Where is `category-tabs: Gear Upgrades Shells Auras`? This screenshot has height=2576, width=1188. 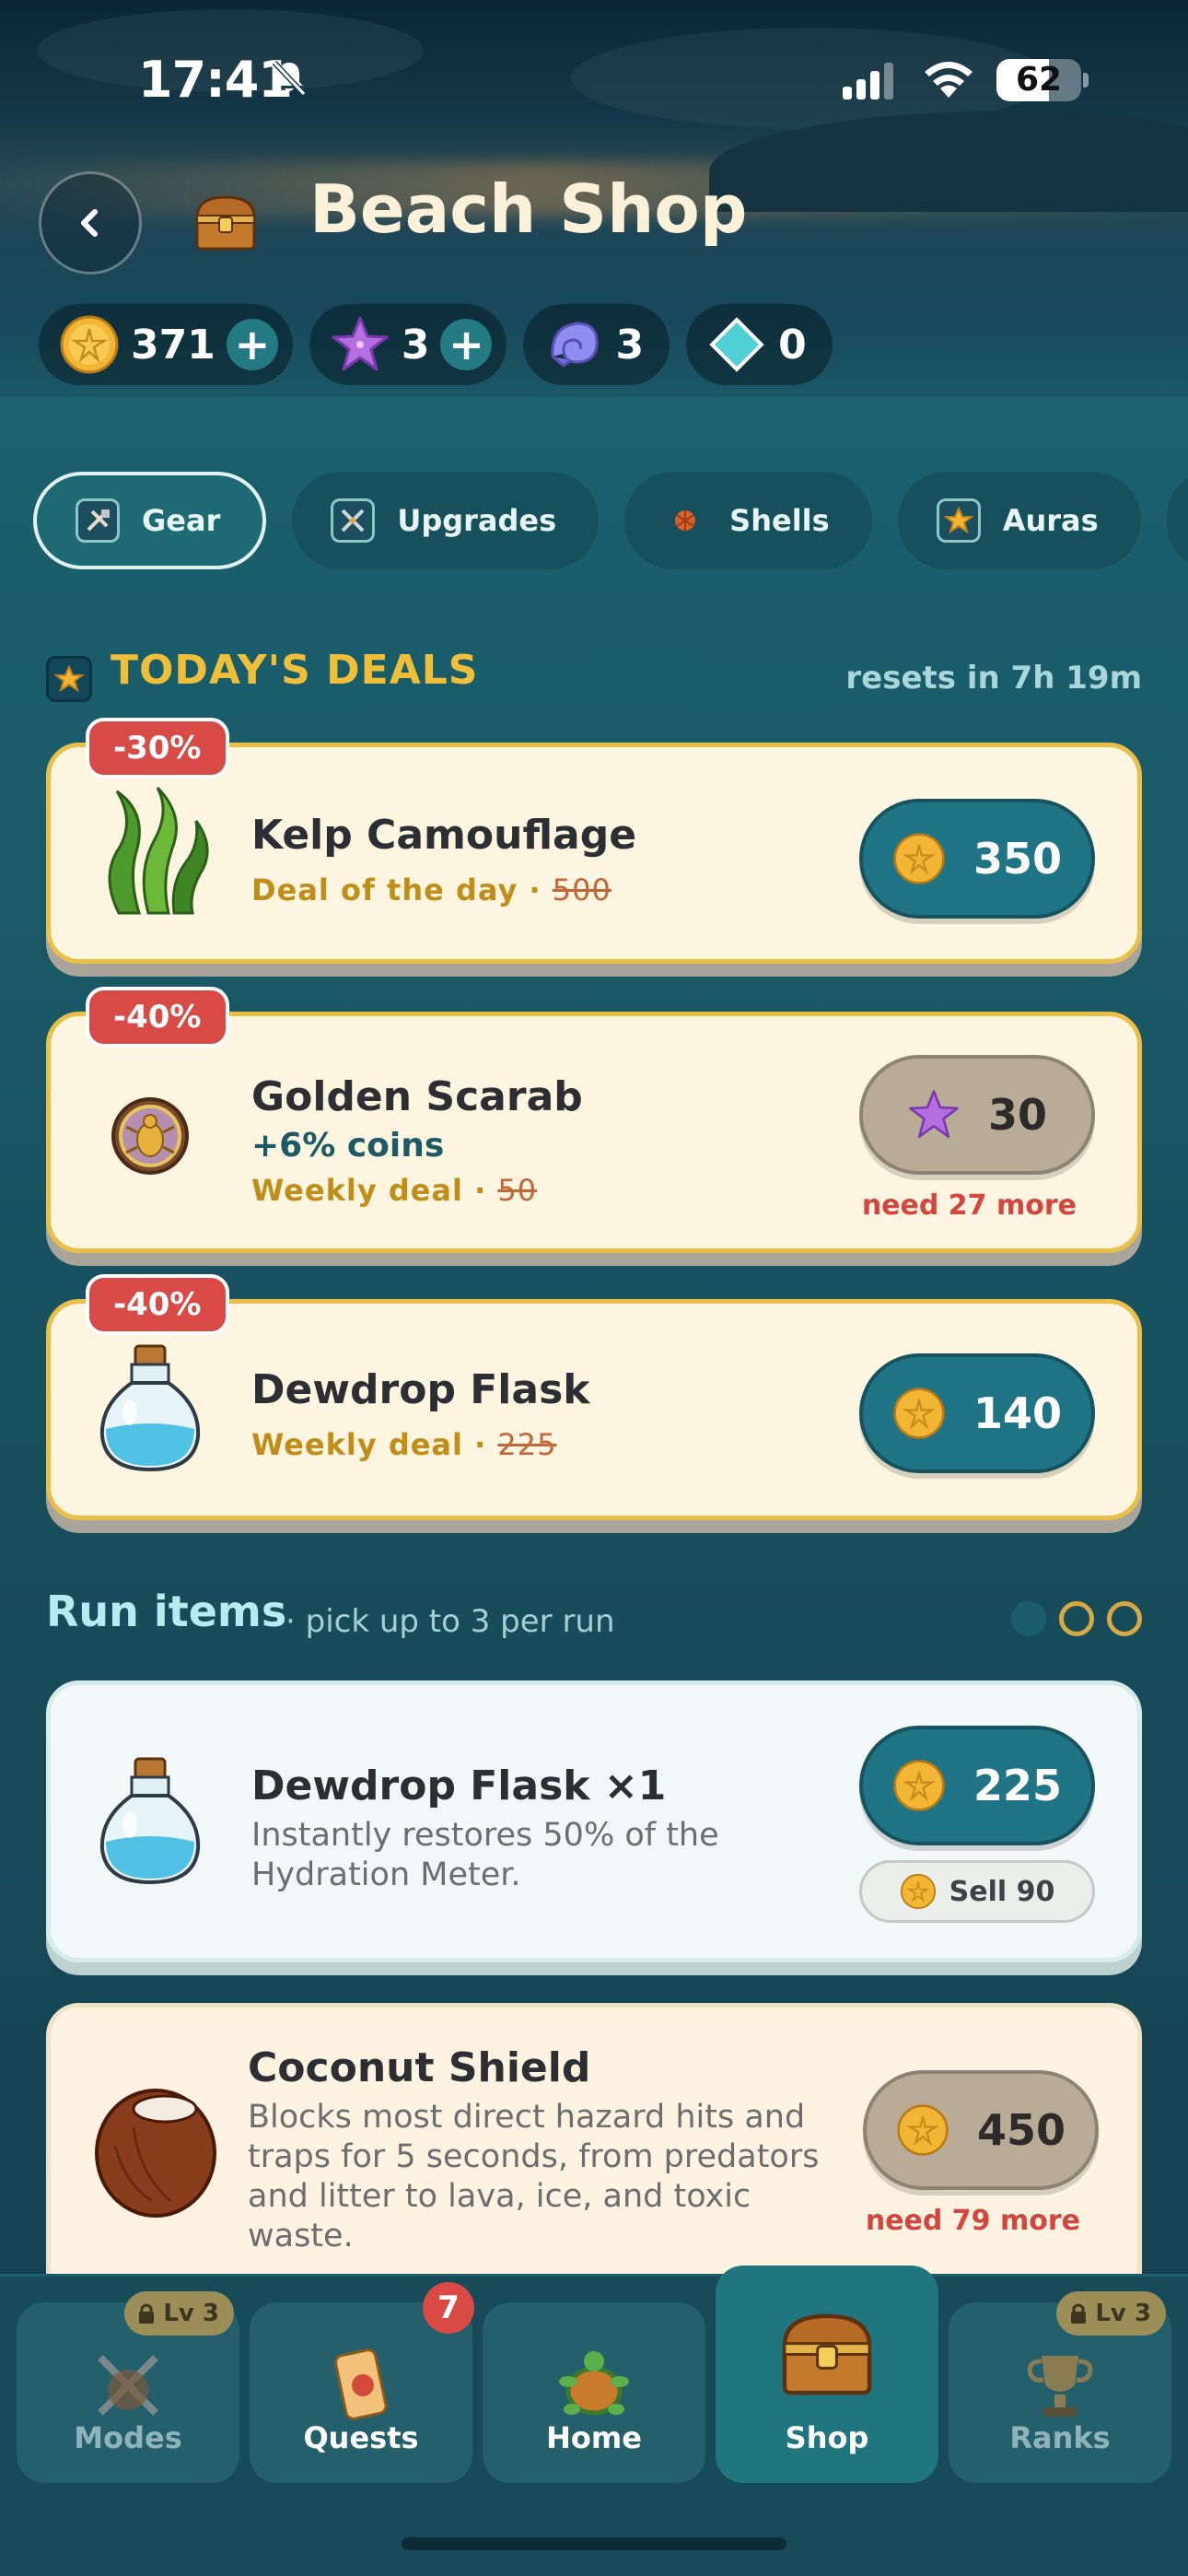
category-tabs: Gear Upgrades Shells Auras is located at coordinates (610, 520).